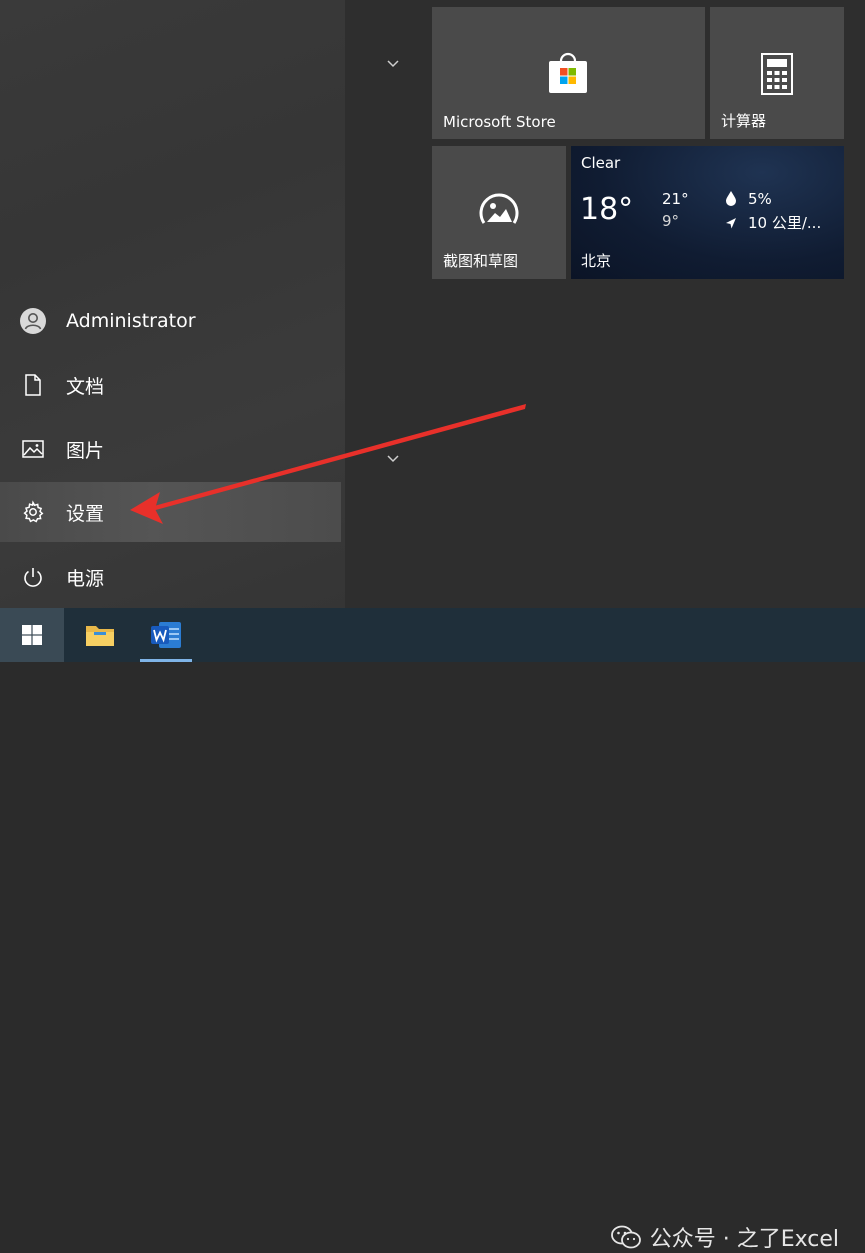 Image resolution: width=865 pixels, height=1253 pixels. I want to click on picture-icon, so click(33, 449).